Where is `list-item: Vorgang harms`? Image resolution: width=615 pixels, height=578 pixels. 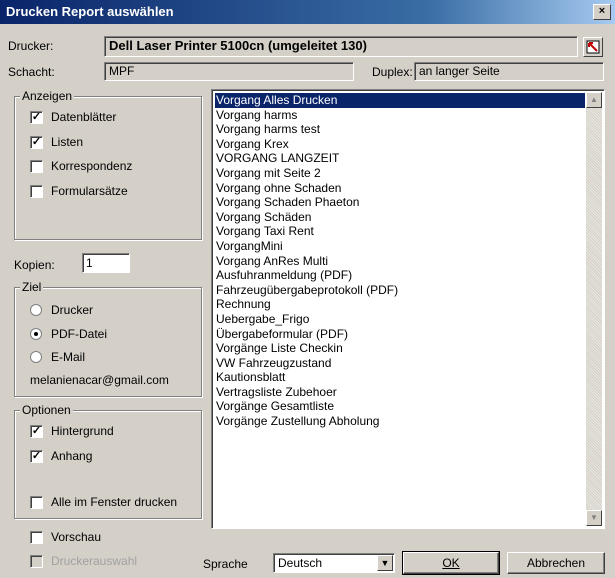
list-item: Vorgang harms is located at coordinates (400, 115).